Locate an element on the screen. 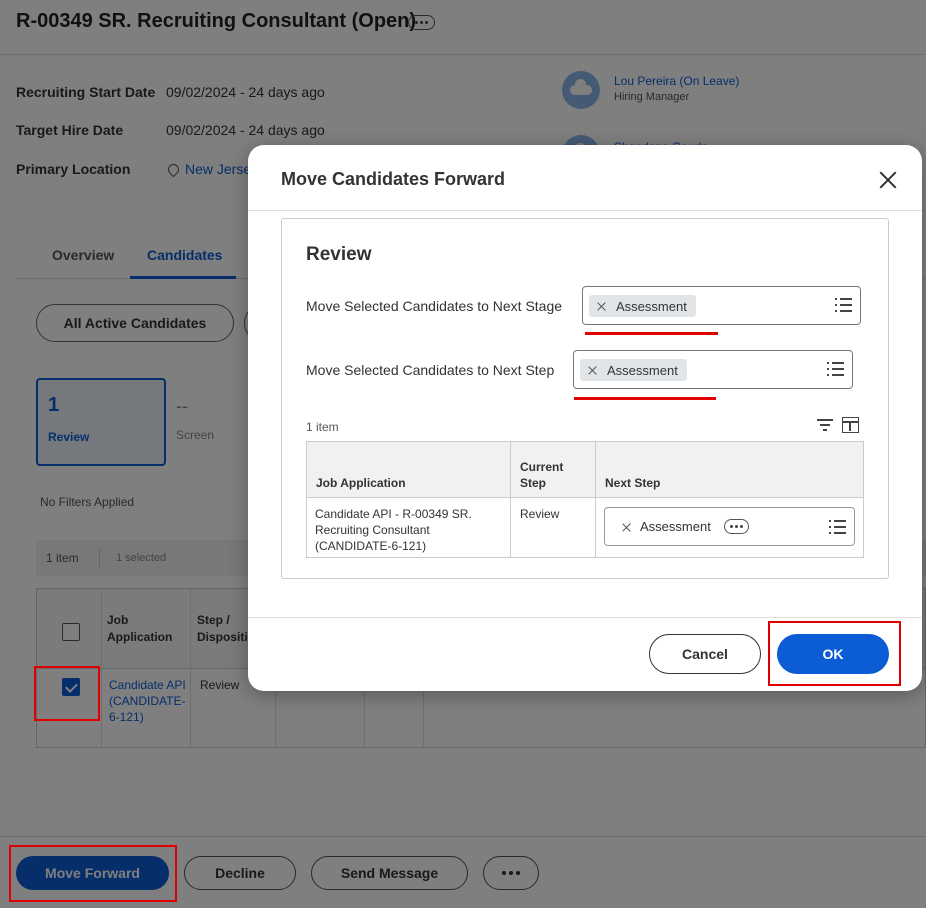 Image resolution: width=926 pixels, height=908 pixels. column-header-job-application: Job Application is located at coordinates (361, 483).